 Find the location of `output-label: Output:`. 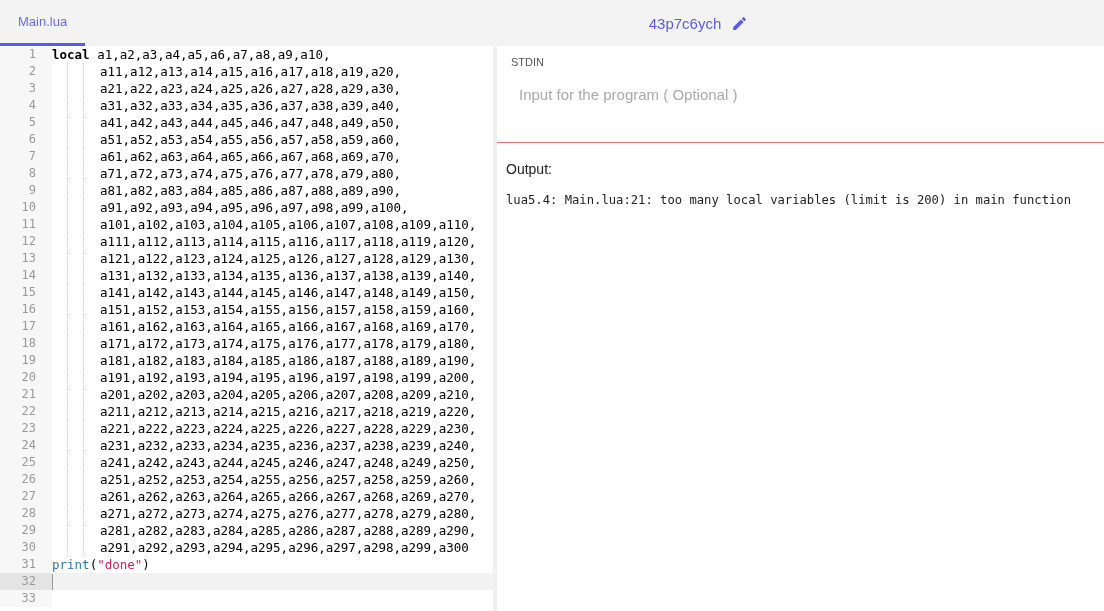

output-label: Output: is located at coordinates (529, 169).